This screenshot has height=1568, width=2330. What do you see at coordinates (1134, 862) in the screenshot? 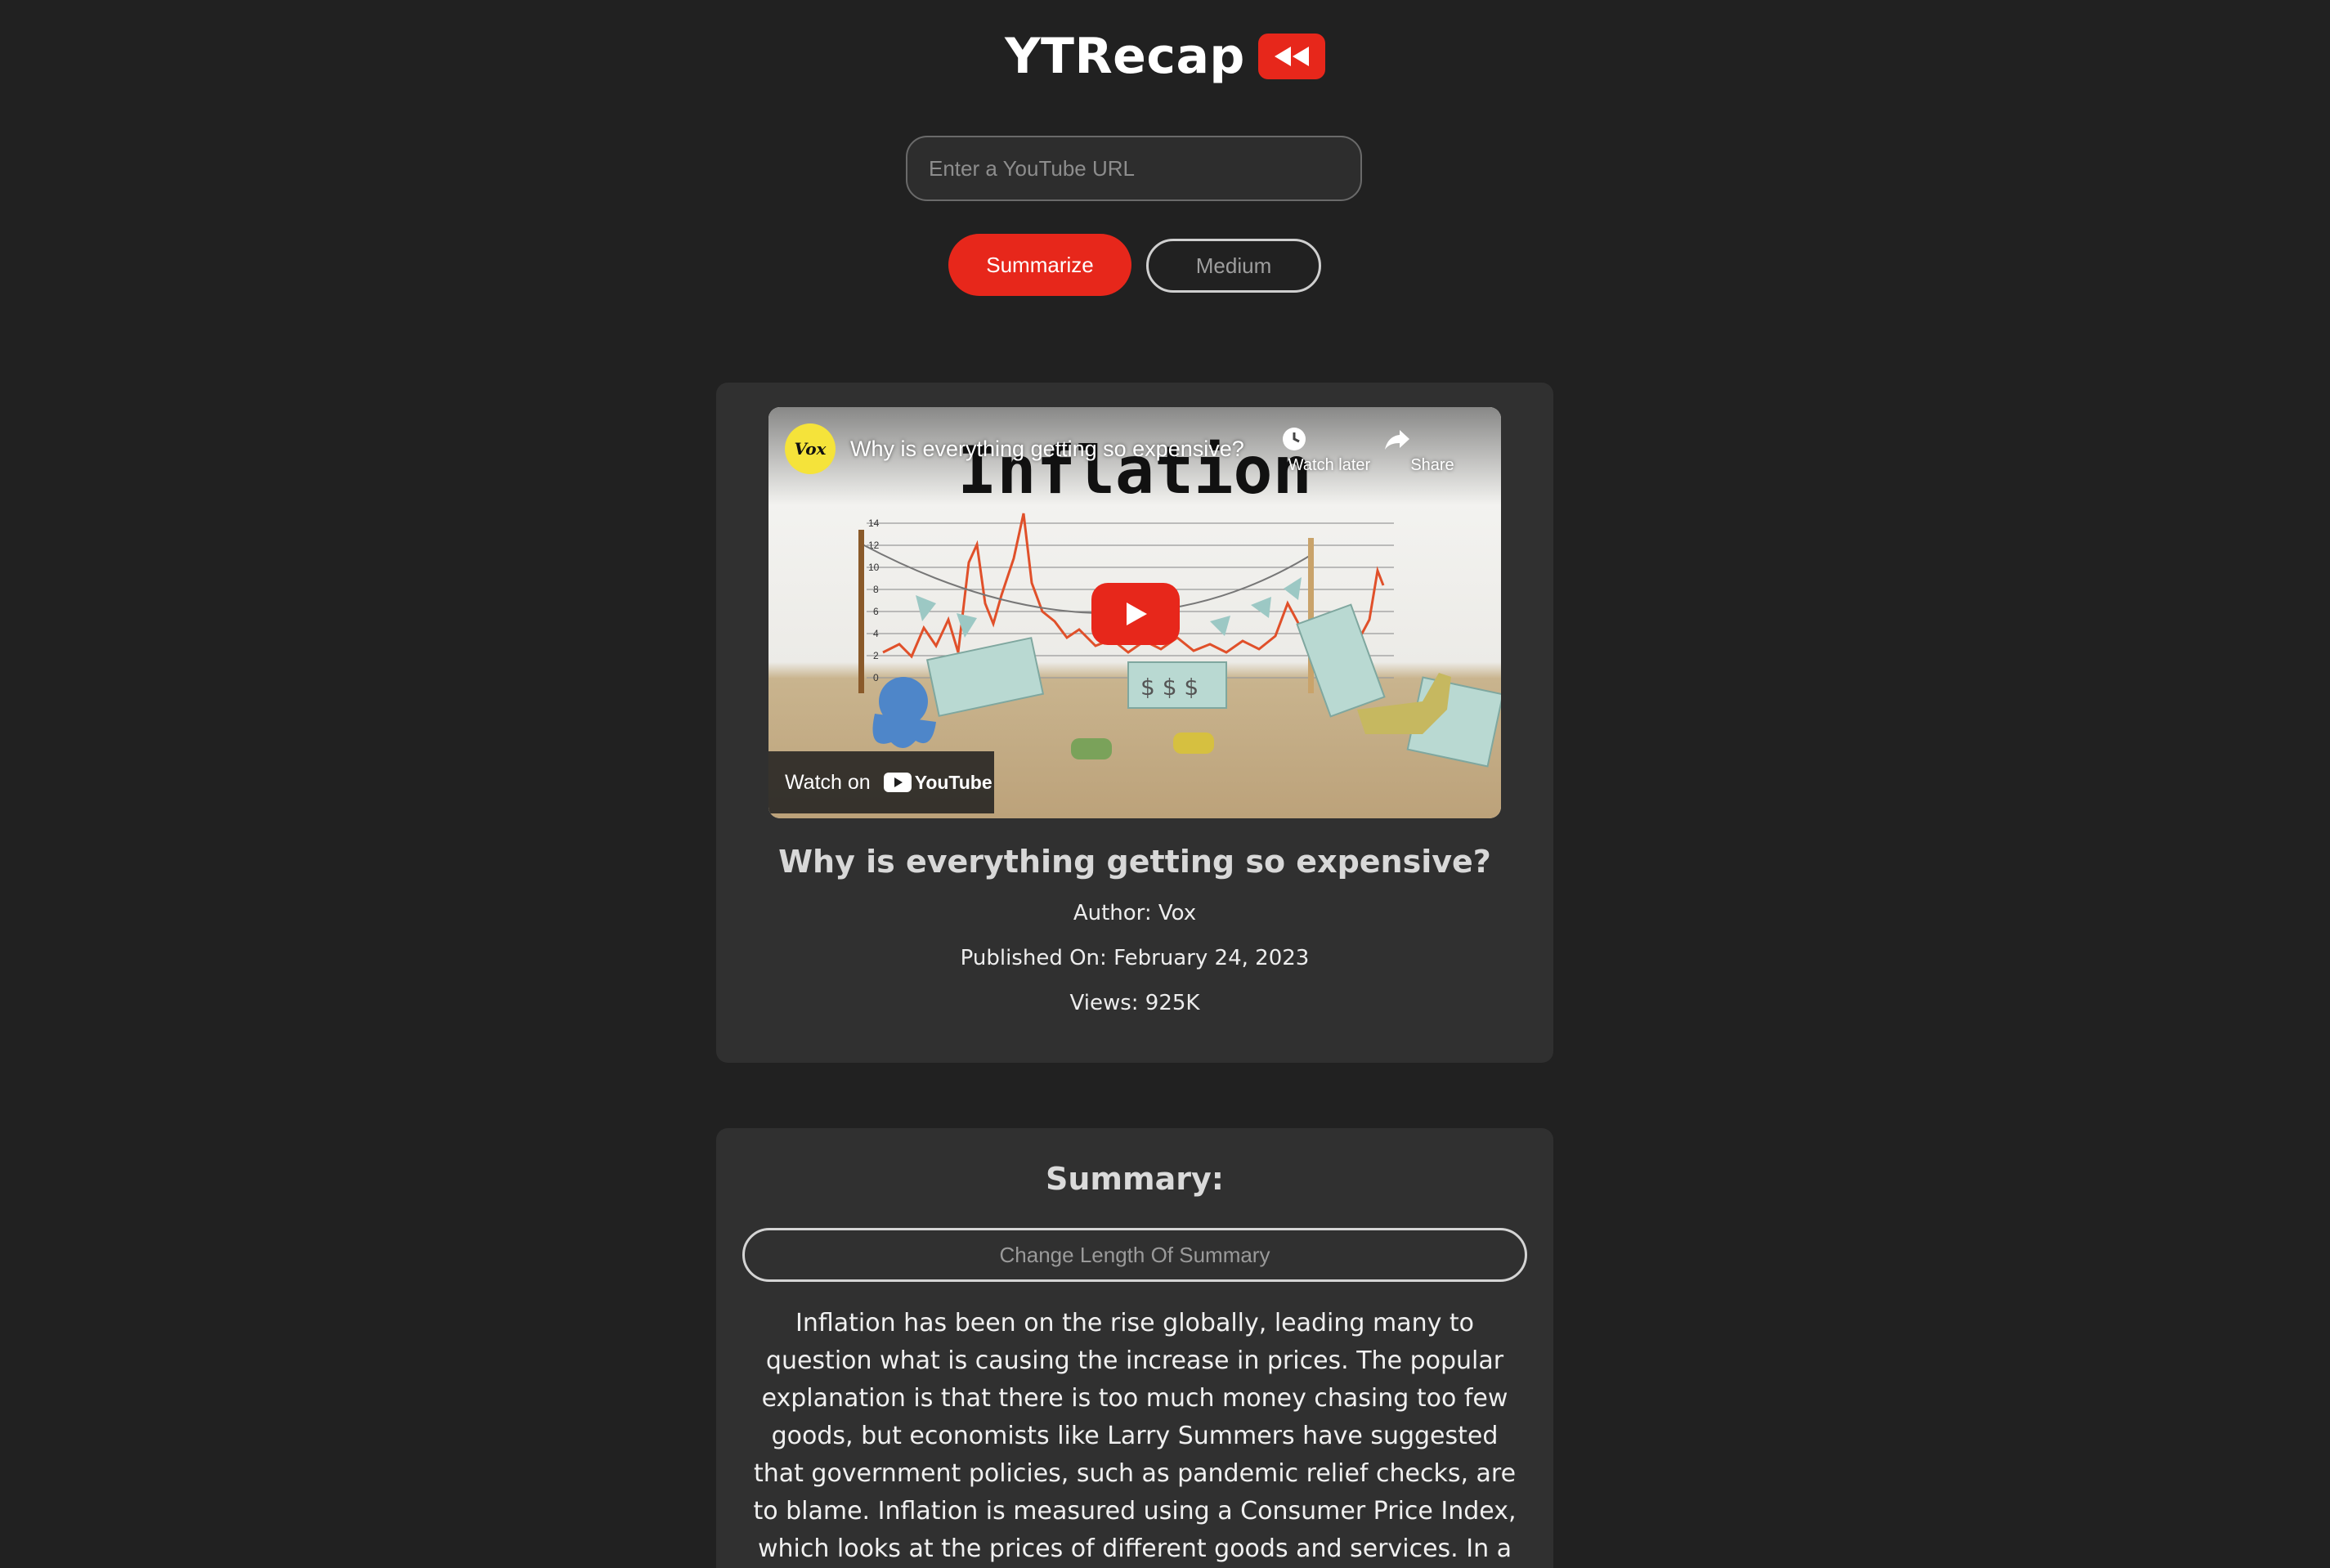
I see `video-title: Why is everything getting so expensive?` at bounding box center [1134, 862].